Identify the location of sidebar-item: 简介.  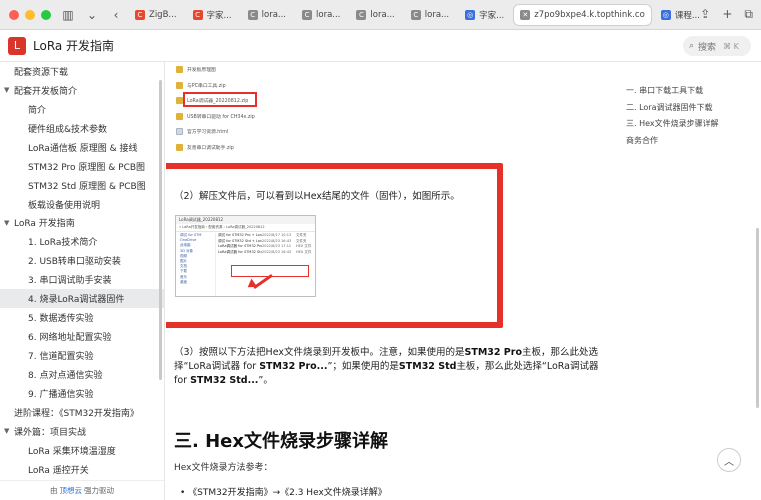
(82, 109).